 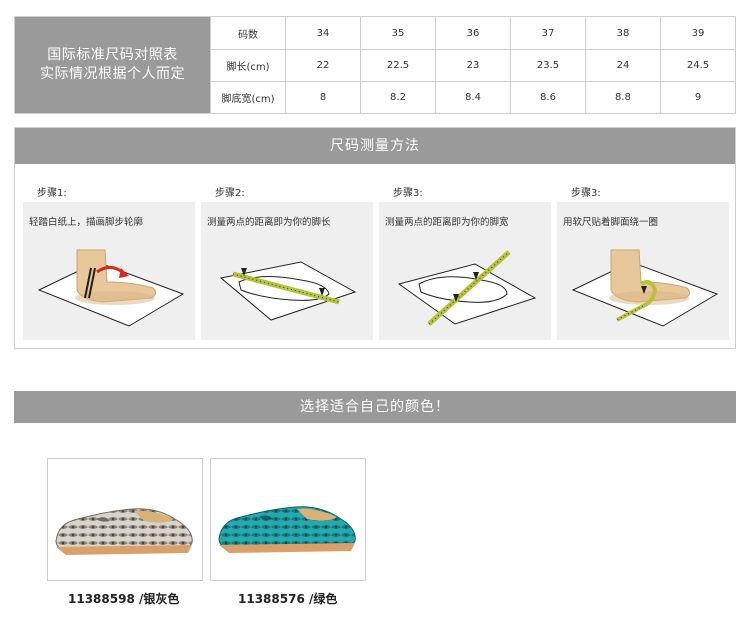 I want to click on product-label: 11388598 /银灰色, so click(x=124, y=599).